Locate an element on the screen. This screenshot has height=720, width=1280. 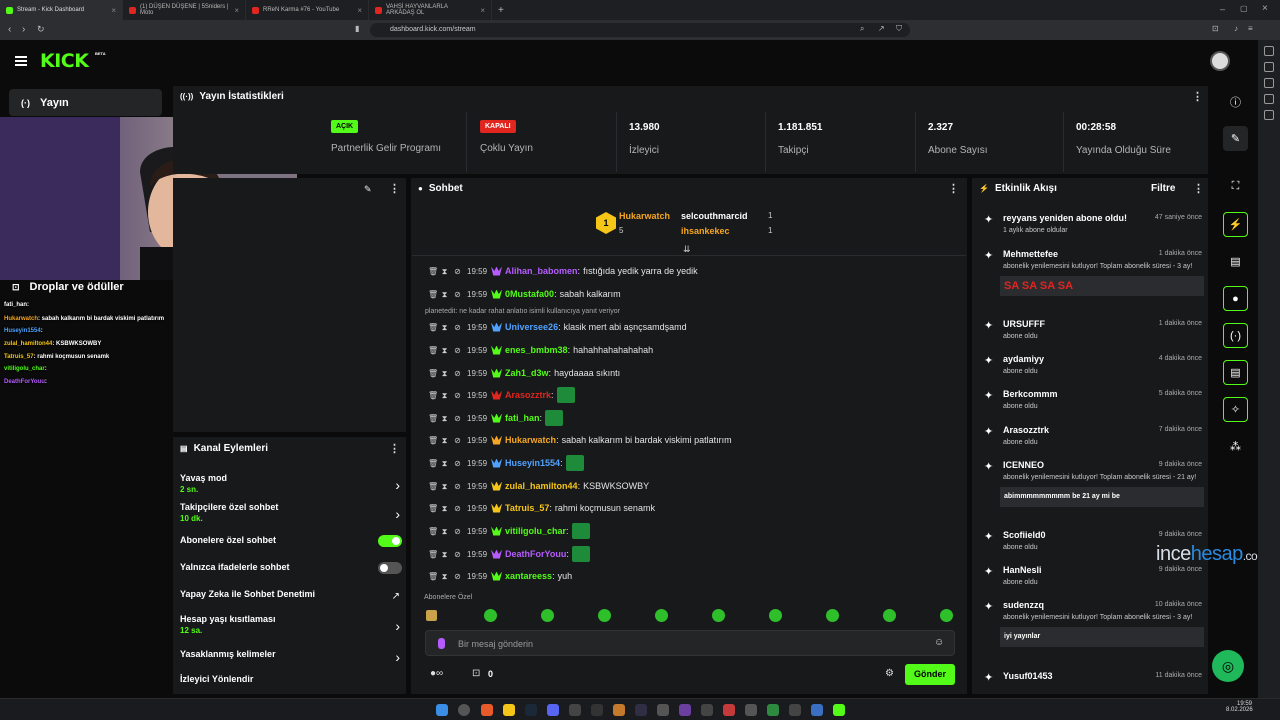
external-link-icon: ↗ is located at coordinates (396, 596).